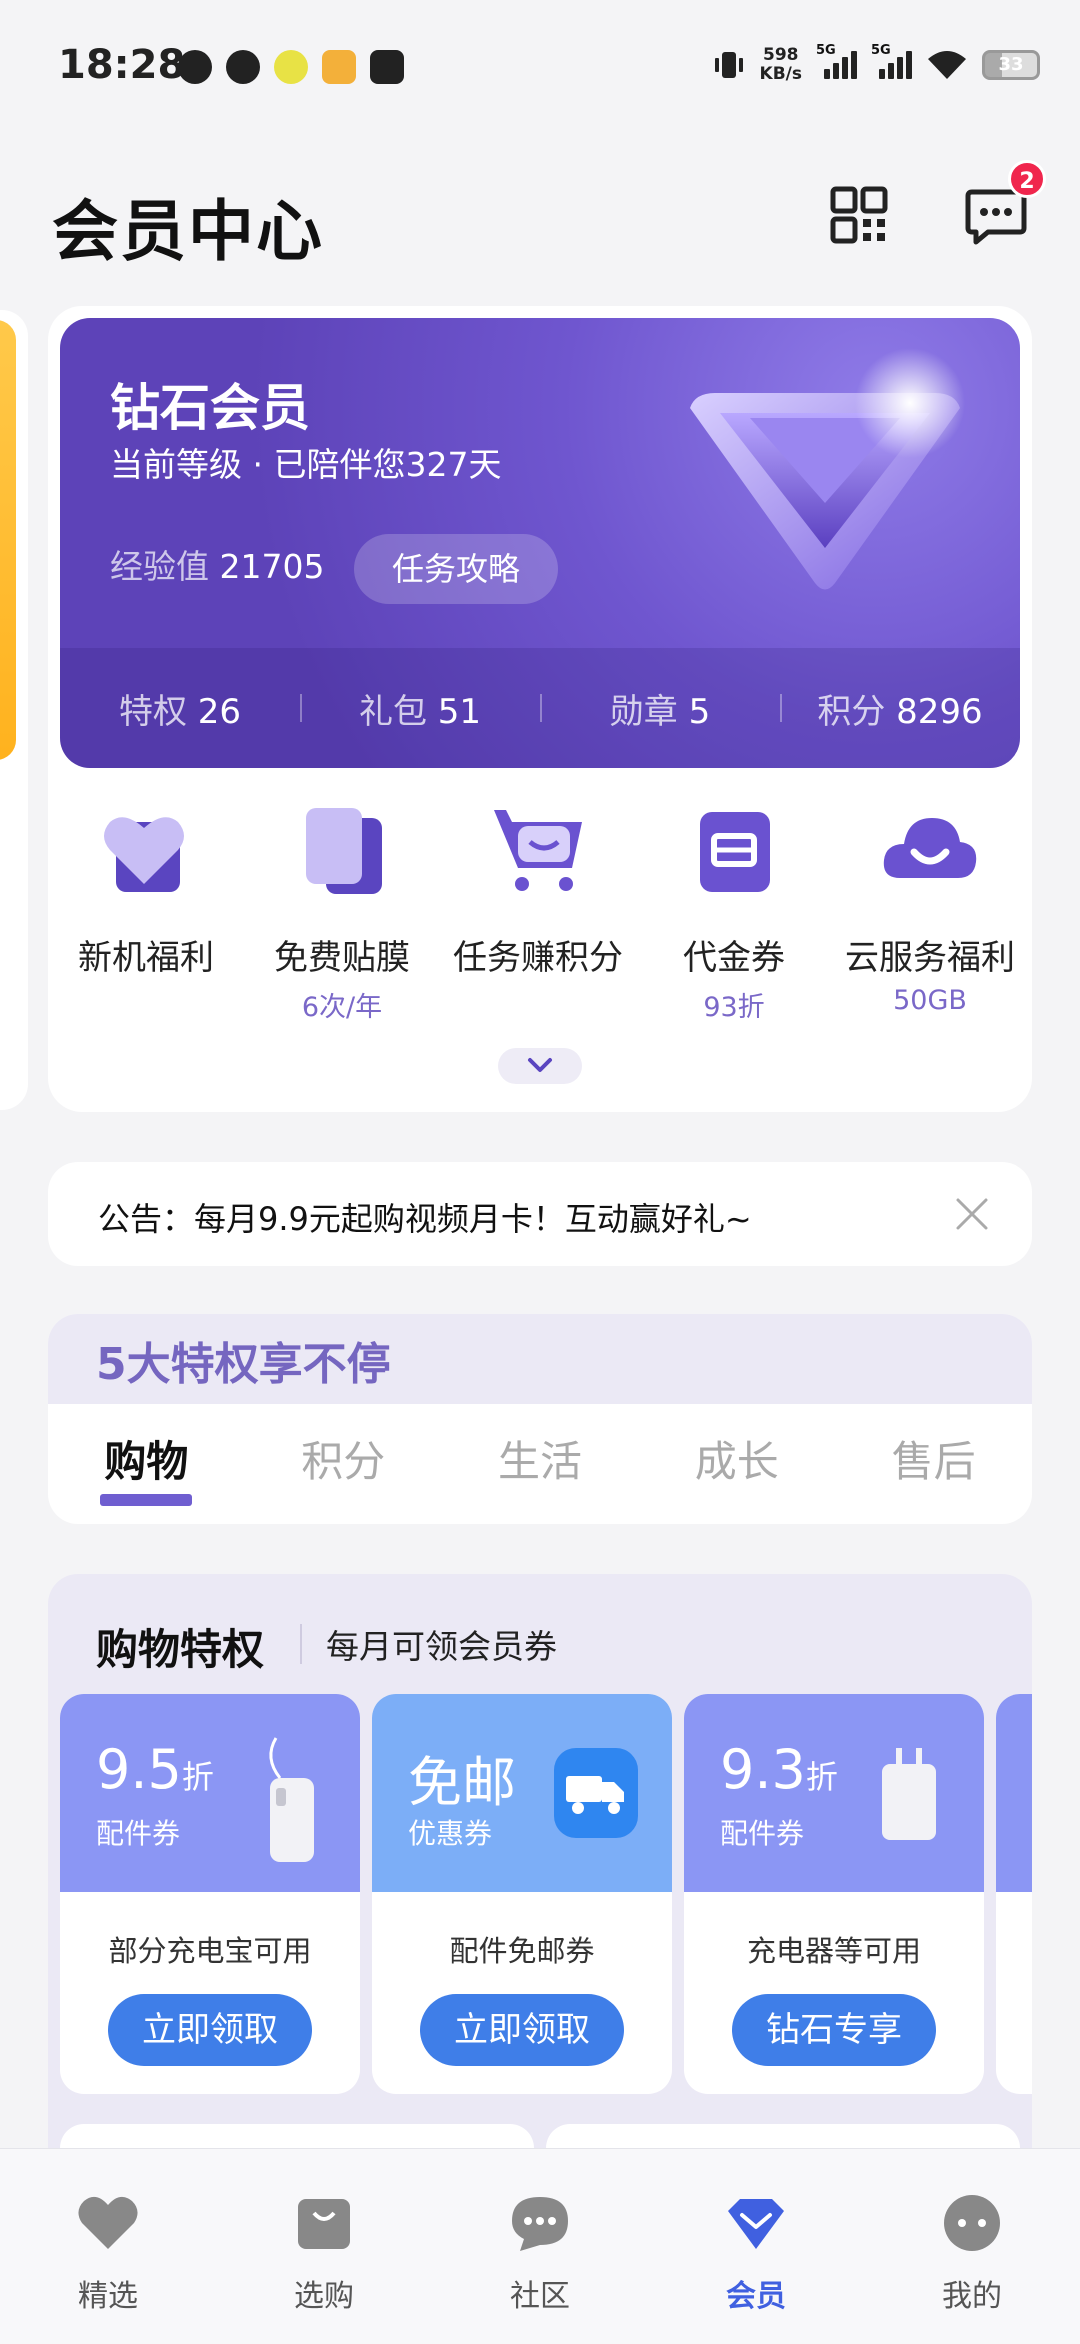  What do you see at coordinates (344, 851) in the screenshot?
I see `screen-film-icon` at bounding box center [344, 851].